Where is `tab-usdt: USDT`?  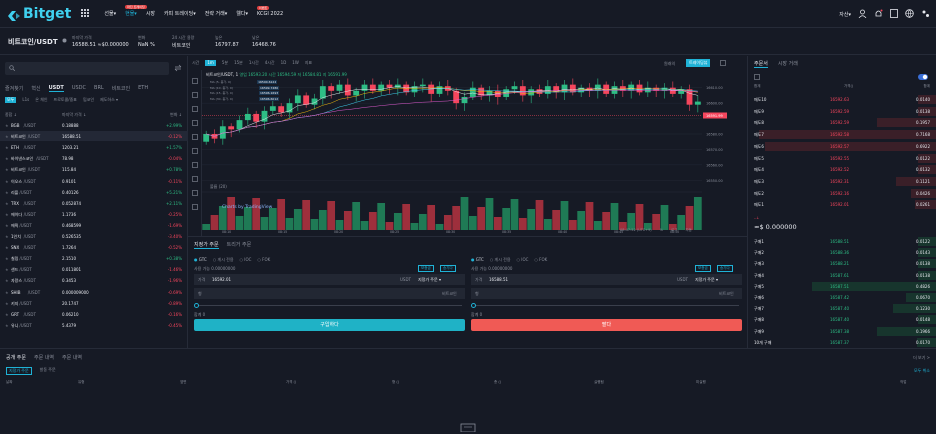 tab-usdt: USDT is located at coordinates (56, 88).